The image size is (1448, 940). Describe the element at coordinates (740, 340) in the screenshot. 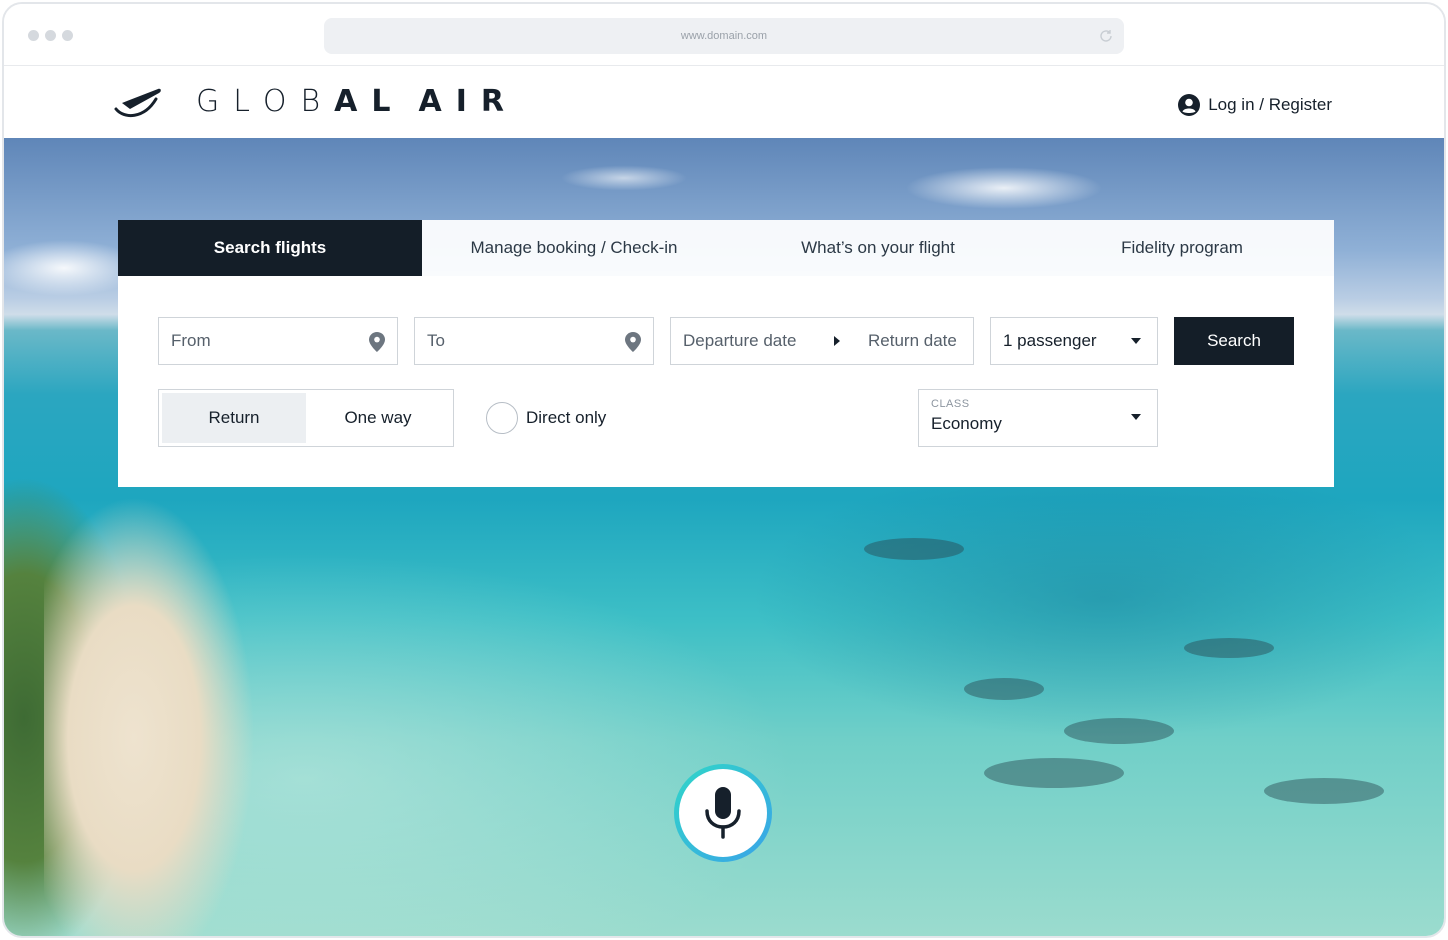

I see `departure-date-placeholder: Departure date` at that location.